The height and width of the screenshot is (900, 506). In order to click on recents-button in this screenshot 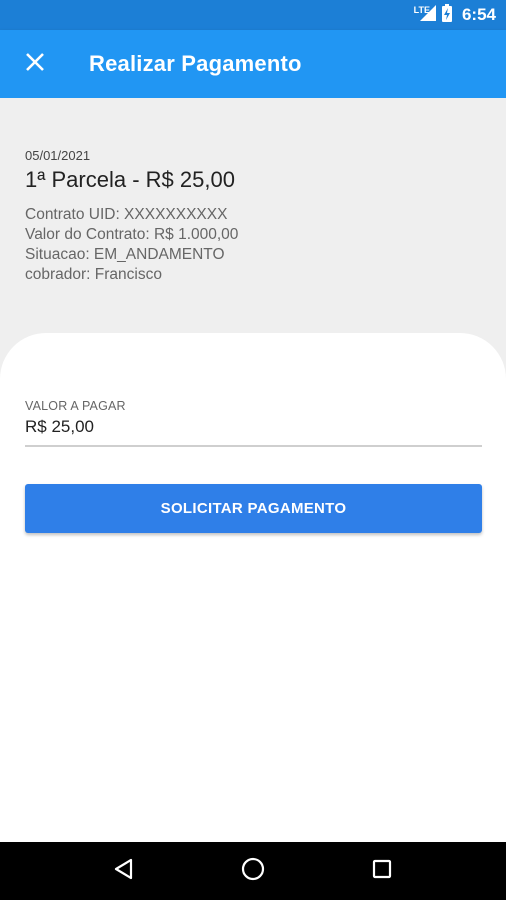, I will do `click(382, 871)`.